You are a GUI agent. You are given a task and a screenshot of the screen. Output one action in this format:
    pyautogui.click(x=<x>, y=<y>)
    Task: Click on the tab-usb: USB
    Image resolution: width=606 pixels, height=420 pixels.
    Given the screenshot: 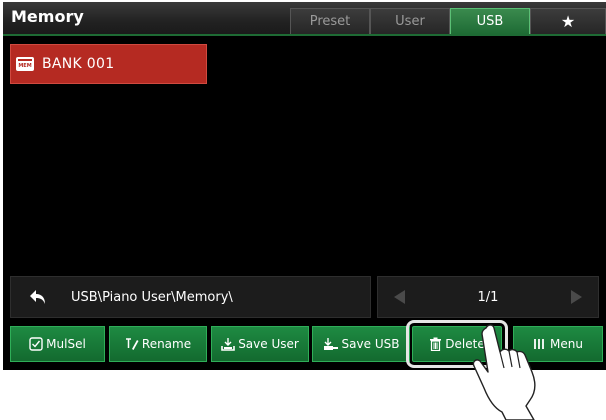 What is the action you would take?
    pyautogui.click(x=490, y=21)
    